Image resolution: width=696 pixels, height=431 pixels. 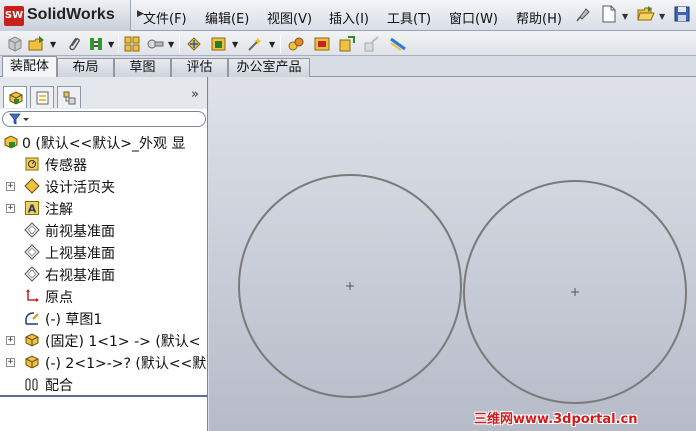 I want to click on hide-show-icon, so click(x=219, y=44).